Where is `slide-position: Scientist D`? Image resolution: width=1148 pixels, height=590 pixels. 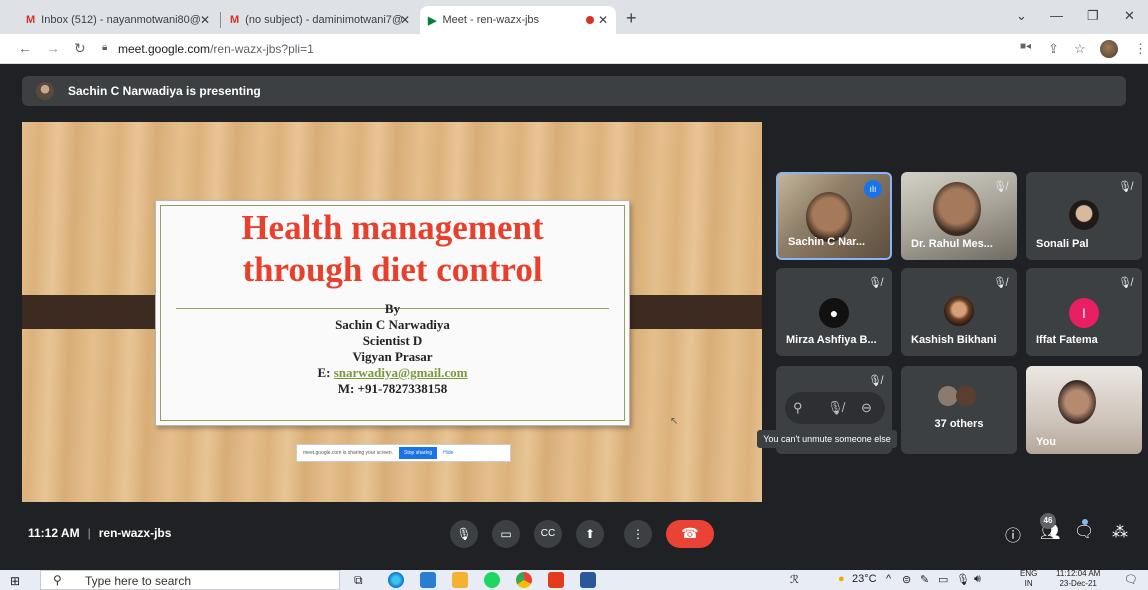 slide-position: Scientist D is located at coordinates (392, 340).